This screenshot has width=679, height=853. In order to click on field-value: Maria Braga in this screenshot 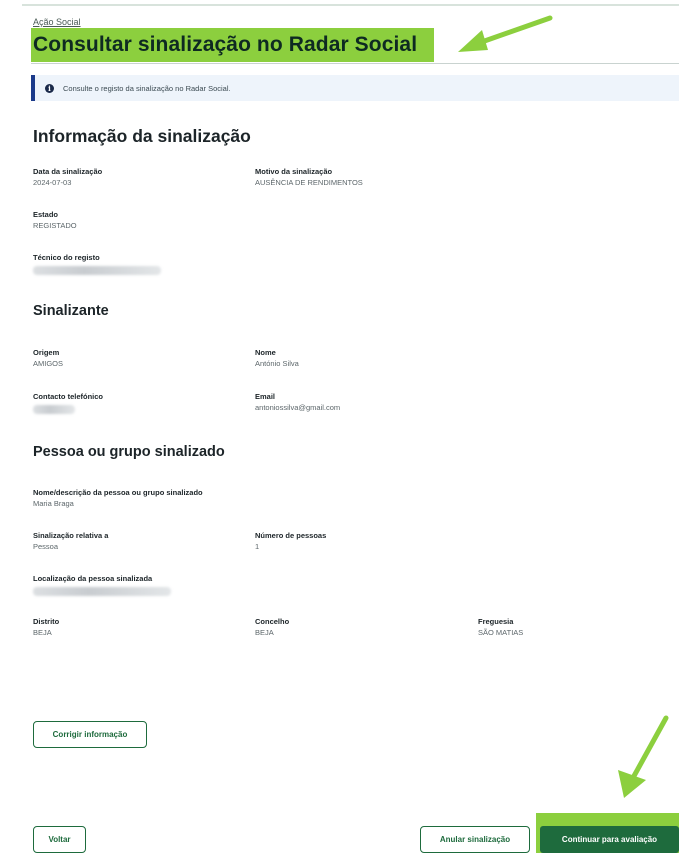, I will do `click(53, 503)`.